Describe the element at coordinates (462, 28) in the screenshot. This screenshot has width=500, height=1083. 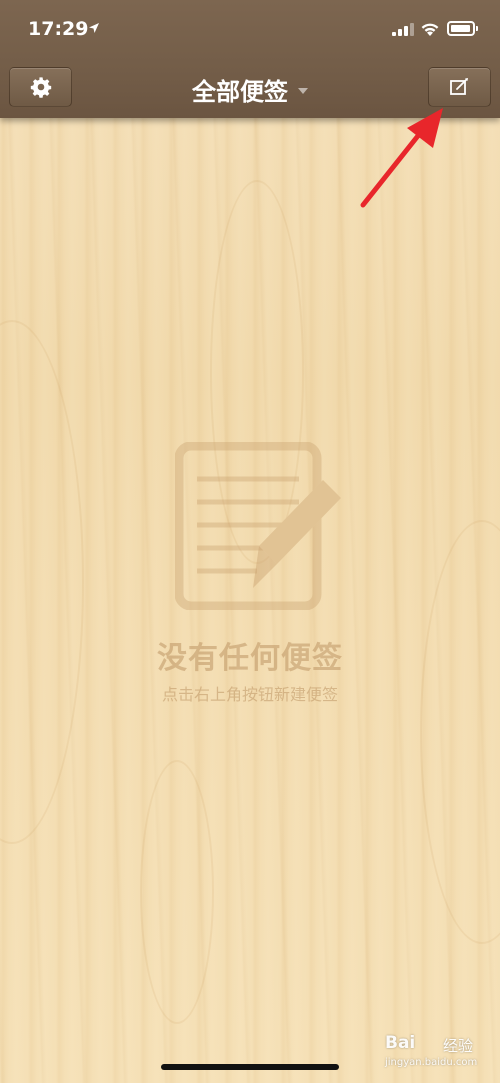
I see `battery-icon` at that location.